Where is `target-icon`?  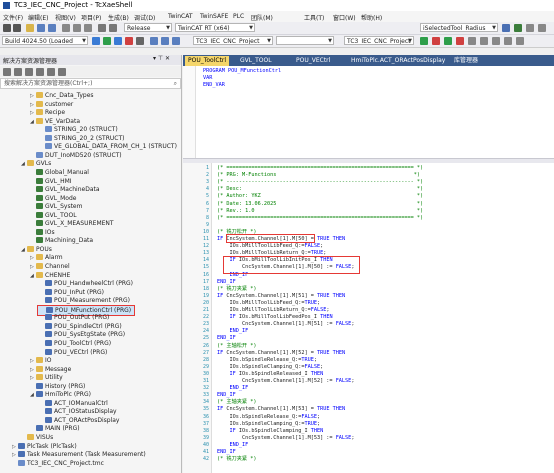
target-icon is located at coordinates (140, 41).